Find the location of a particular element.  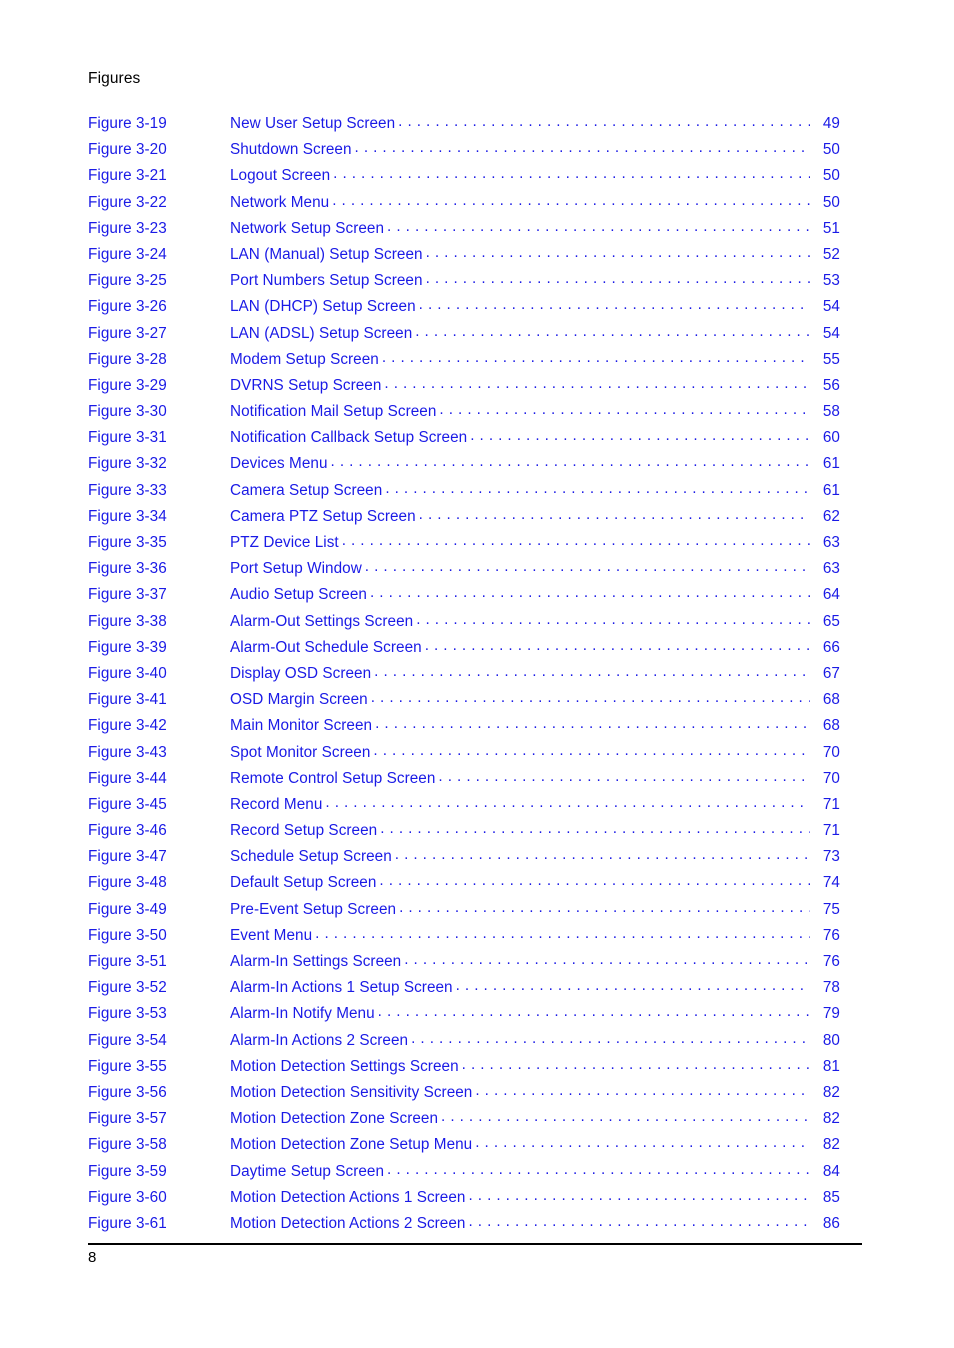

figure-number: Figure 3-42 is located at coordinates (127, 726).